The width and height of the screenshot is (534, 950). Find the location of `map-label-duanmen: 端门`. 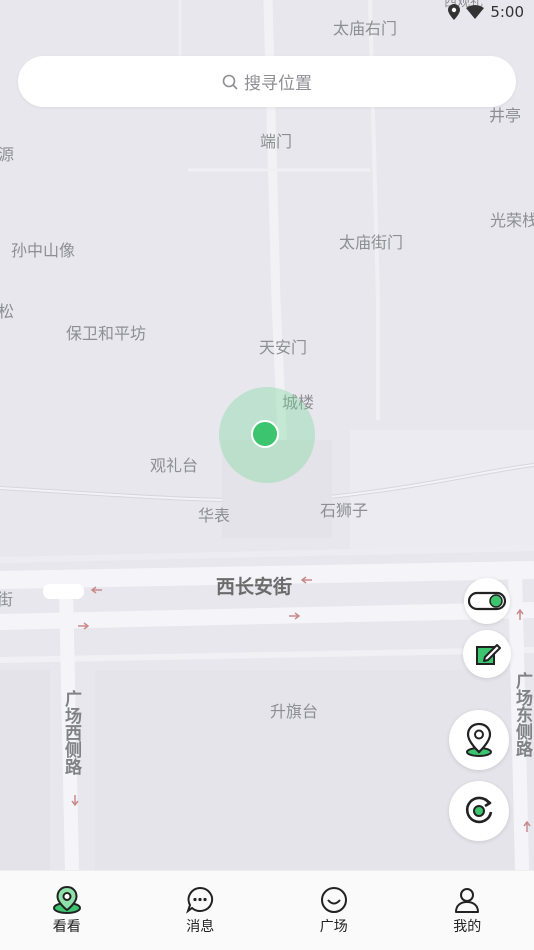

map-label-duanmen: 端门 is located at coordinates (276, 140).